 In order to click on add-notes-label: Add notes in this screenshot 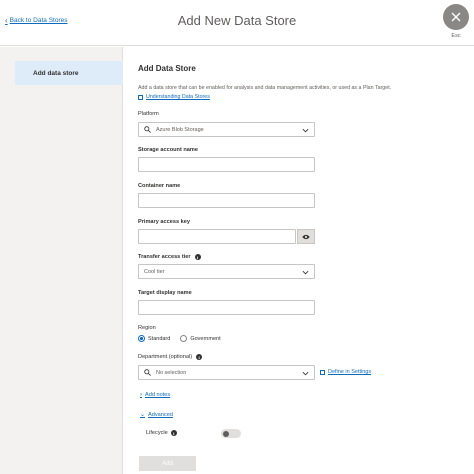, I will do `click(158, 395)`.